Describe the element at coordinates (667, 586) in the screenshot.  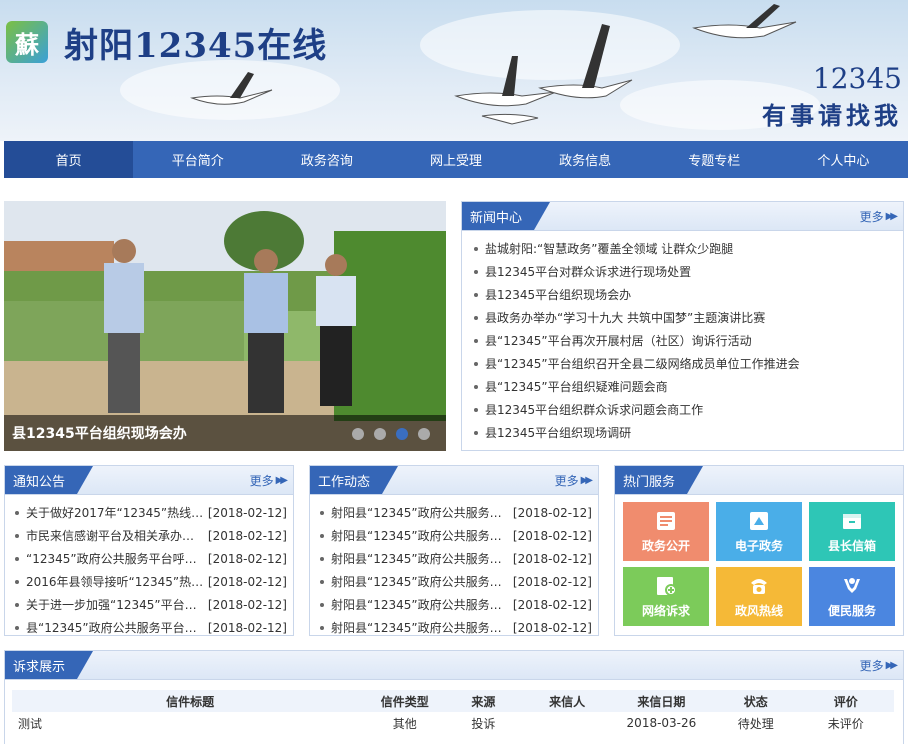
I see `online-appeal-icon` at that location.